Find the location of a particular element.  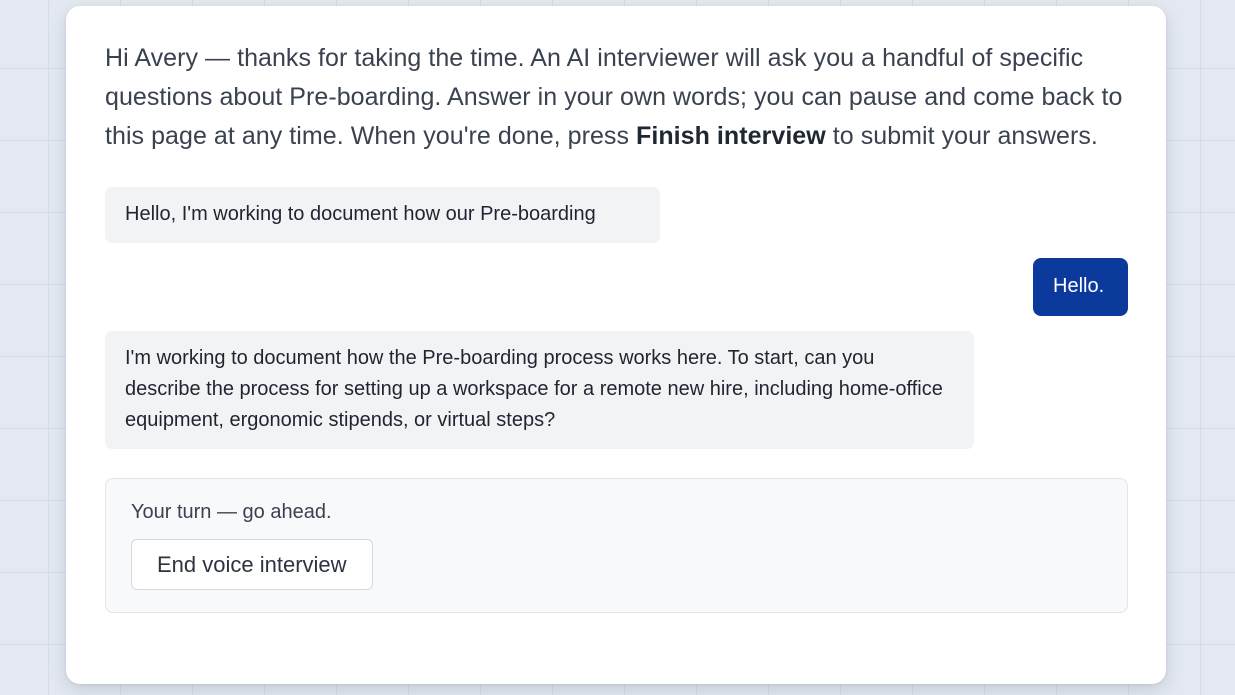

finish-interview-emphasis: Finish interview is located at coordinates (731, 136).